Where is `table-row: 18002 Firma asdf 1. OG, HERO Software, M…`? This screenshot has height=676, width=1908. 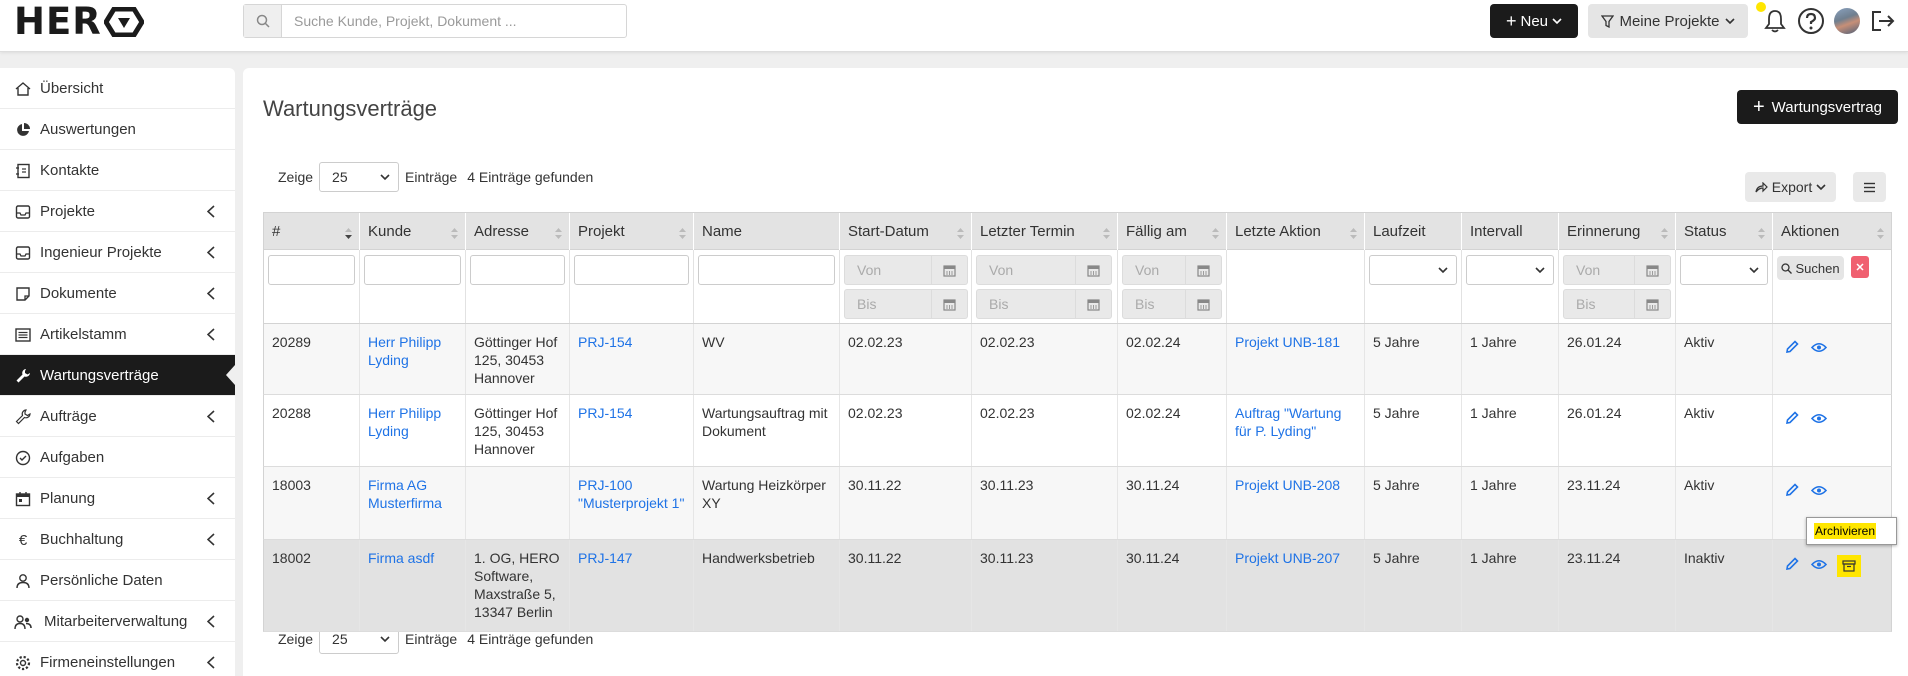 table-row: 18002 Firma asdf 1. OG, HERO Software, M… is located at coordinates (1077, 586).